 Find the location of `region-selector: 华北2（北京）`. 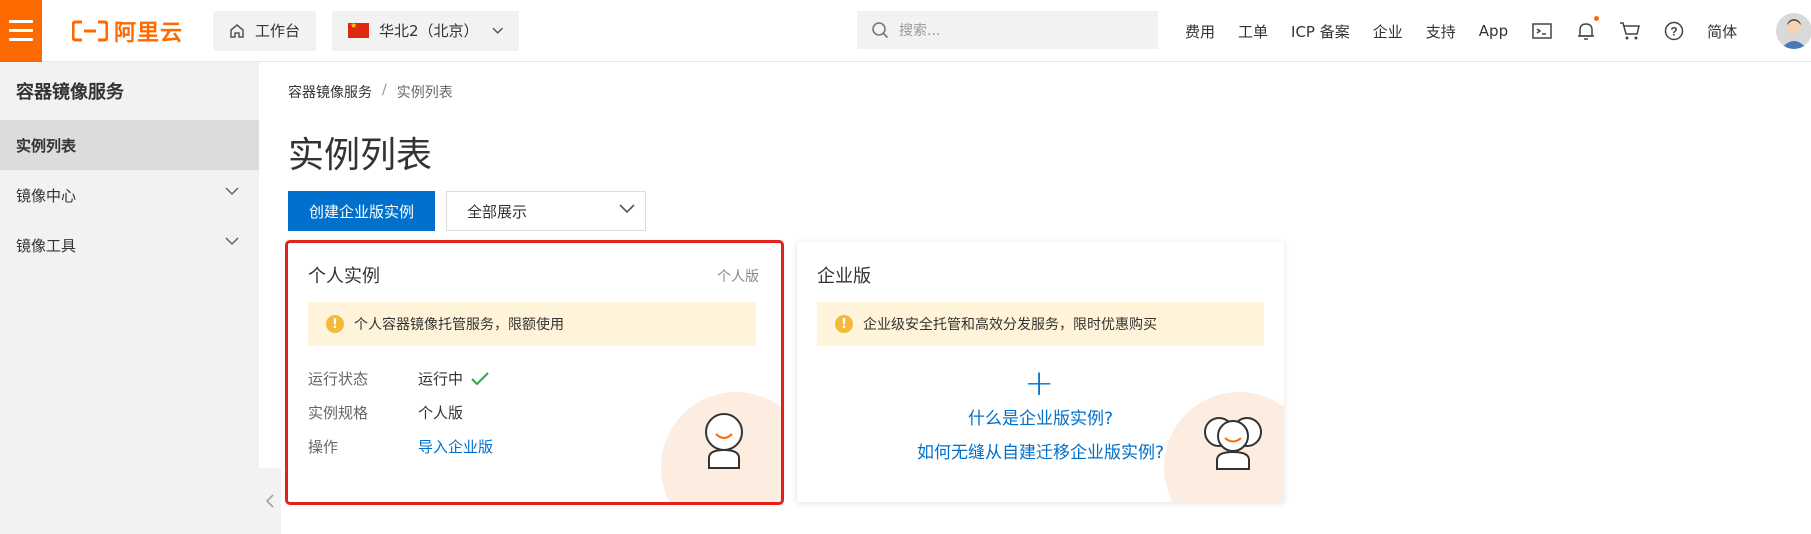

region-selector: 华北2（北京） is located at coordinates (426, 30).